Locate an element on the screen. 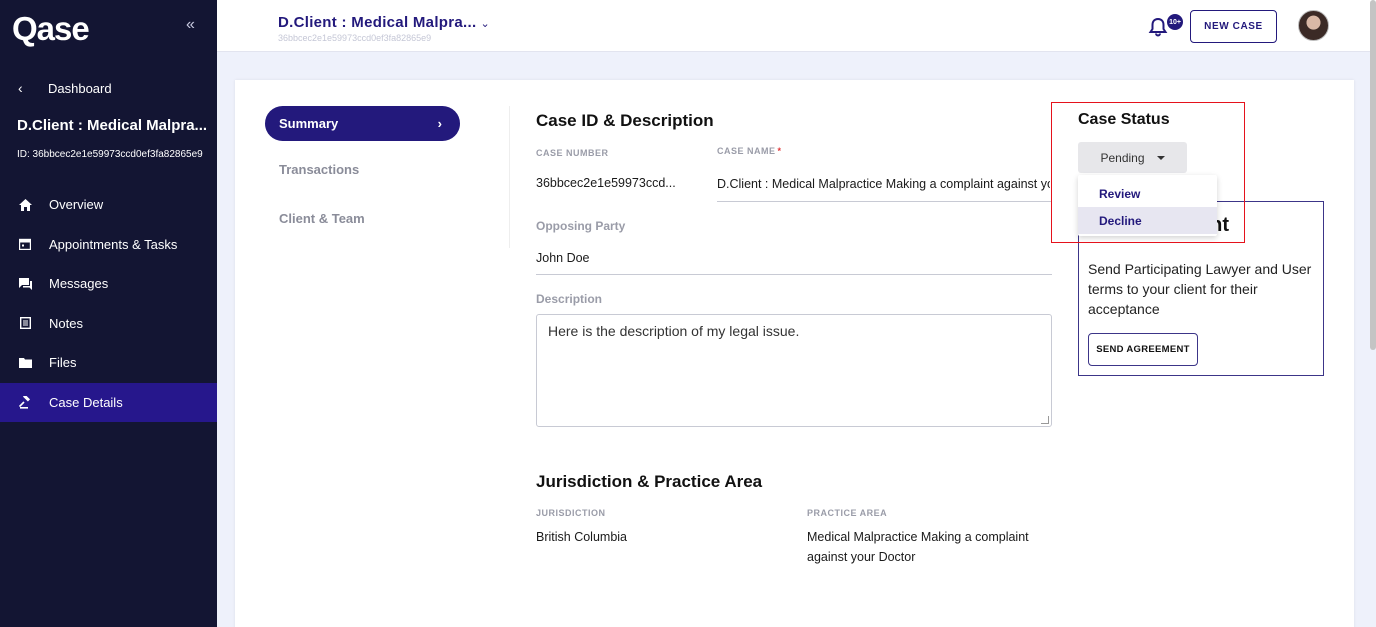 The width and height of the screenshot is (1376, 627). section-tabs: Summary › Transactions Client & Team is located at coordinates (362, 166).